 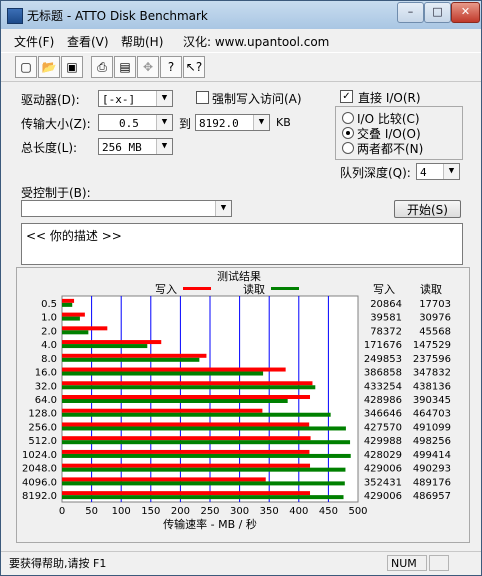 I want to click on write-value: 352431, so click(x=383, y=482).